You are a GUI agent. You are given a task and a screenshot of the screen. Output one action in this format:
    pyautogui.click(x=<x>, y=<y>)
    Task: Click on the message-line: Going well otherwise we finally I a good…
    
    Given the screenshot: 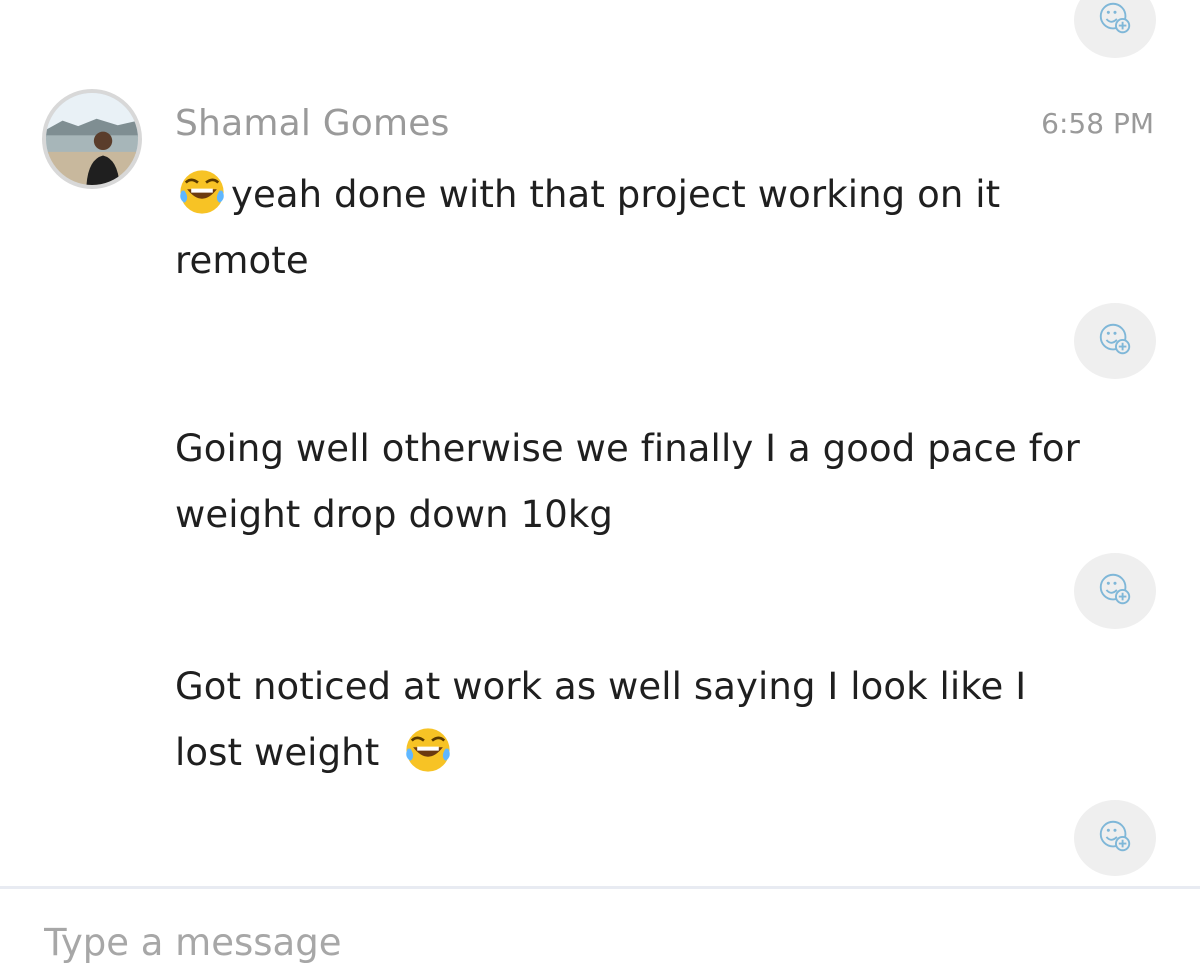 What is the action you would take?
    pyautogui.click(x=627, y=448)
    